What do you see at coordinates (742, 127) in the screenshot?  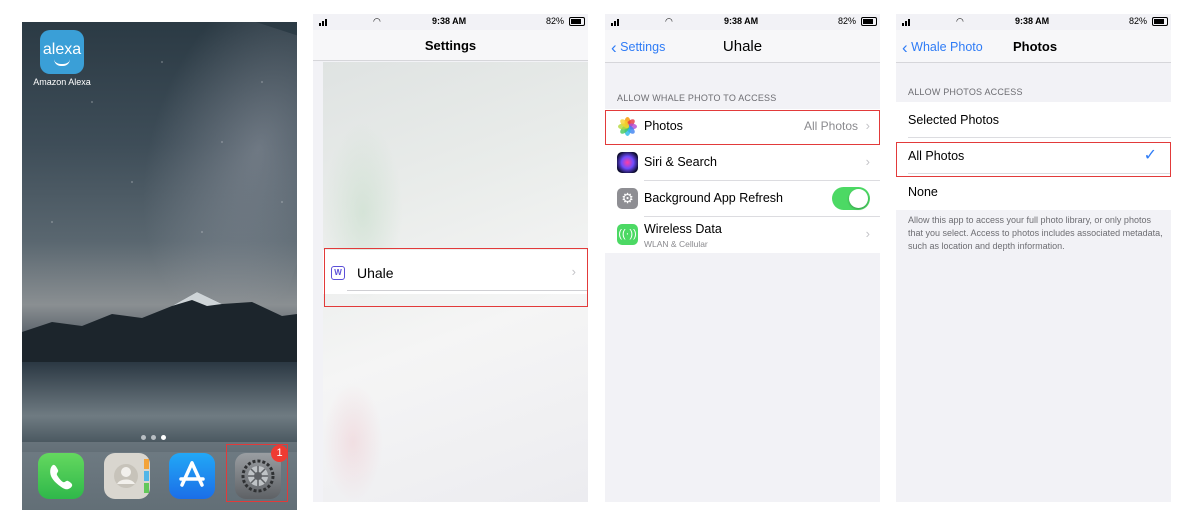 I see `highlight-photos-row` at bounding box center [742, 127].